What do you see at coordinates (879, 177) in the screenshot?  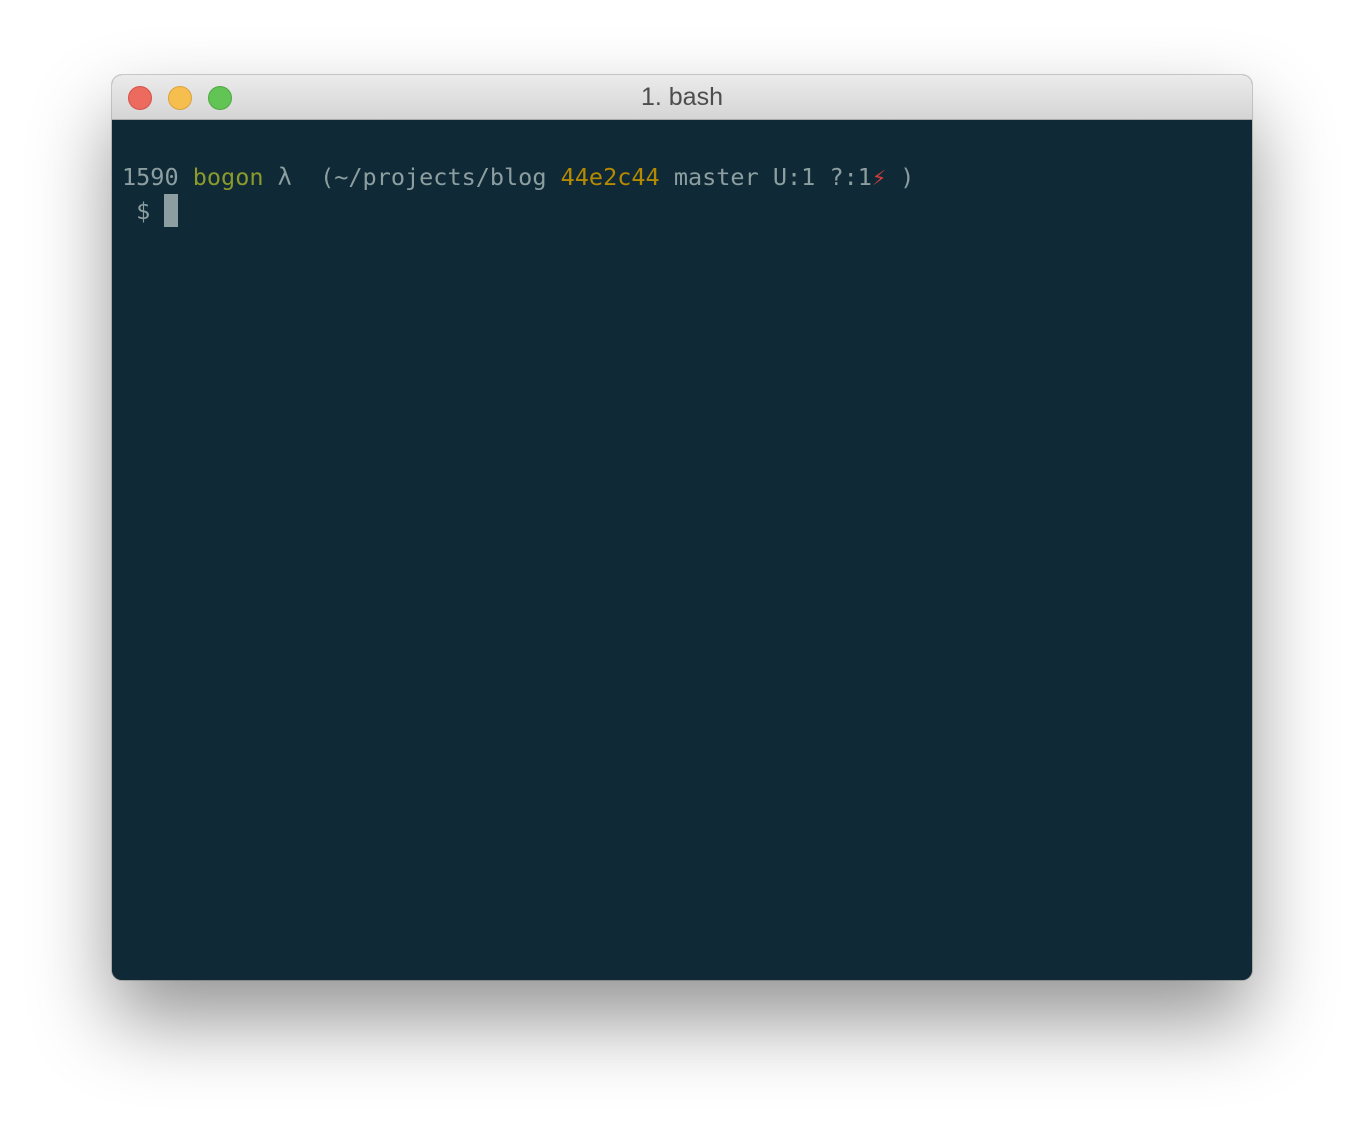 I see `dirty-bolt-icon: ⚡` at bounding box center [879, 177].